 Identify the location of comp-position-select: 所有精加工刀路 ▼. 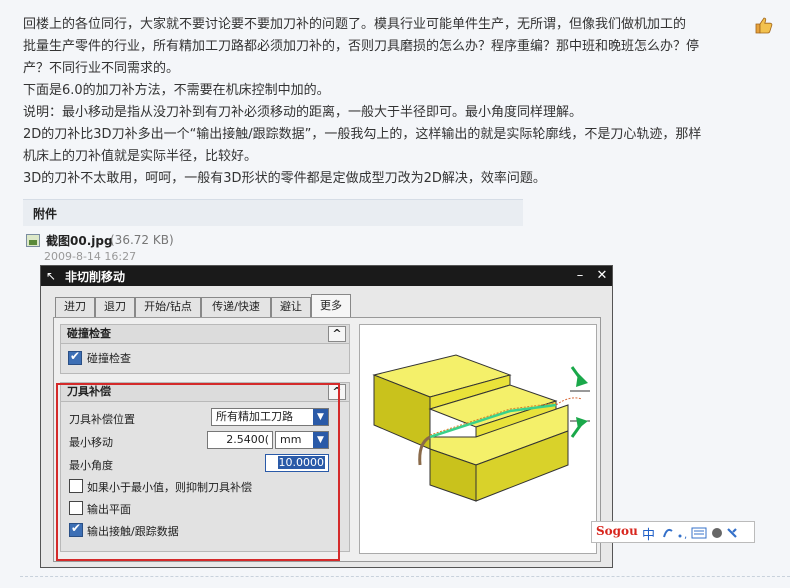
(270, 417).